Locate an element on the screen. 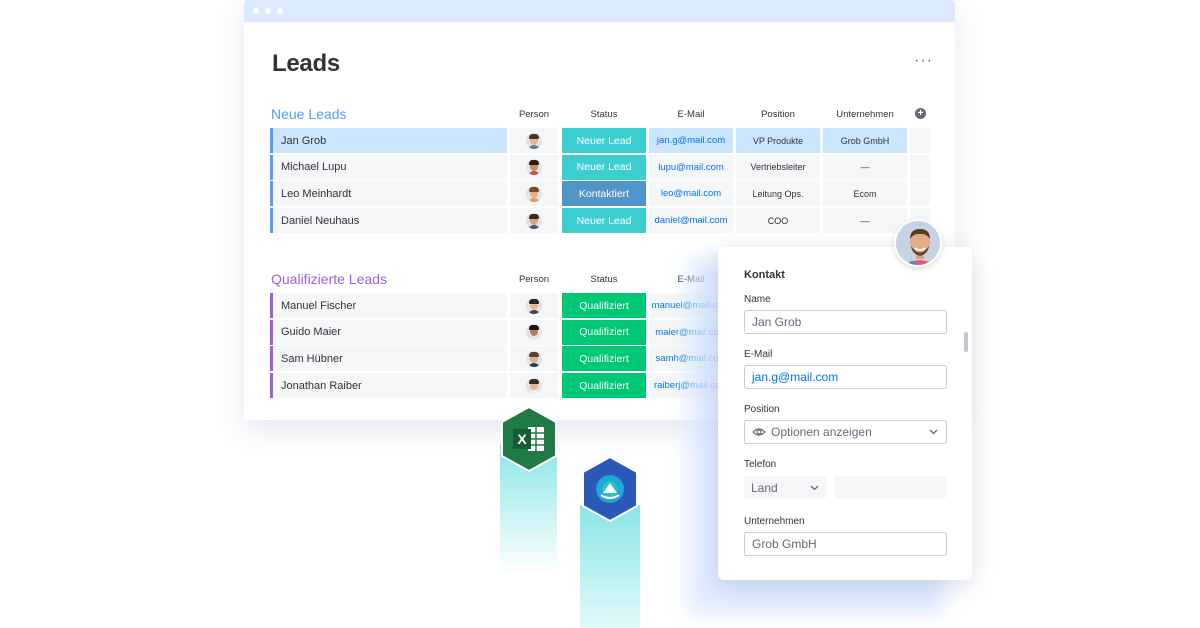  position-cell: Leitung Ops. is located at coordinates (778, 194).